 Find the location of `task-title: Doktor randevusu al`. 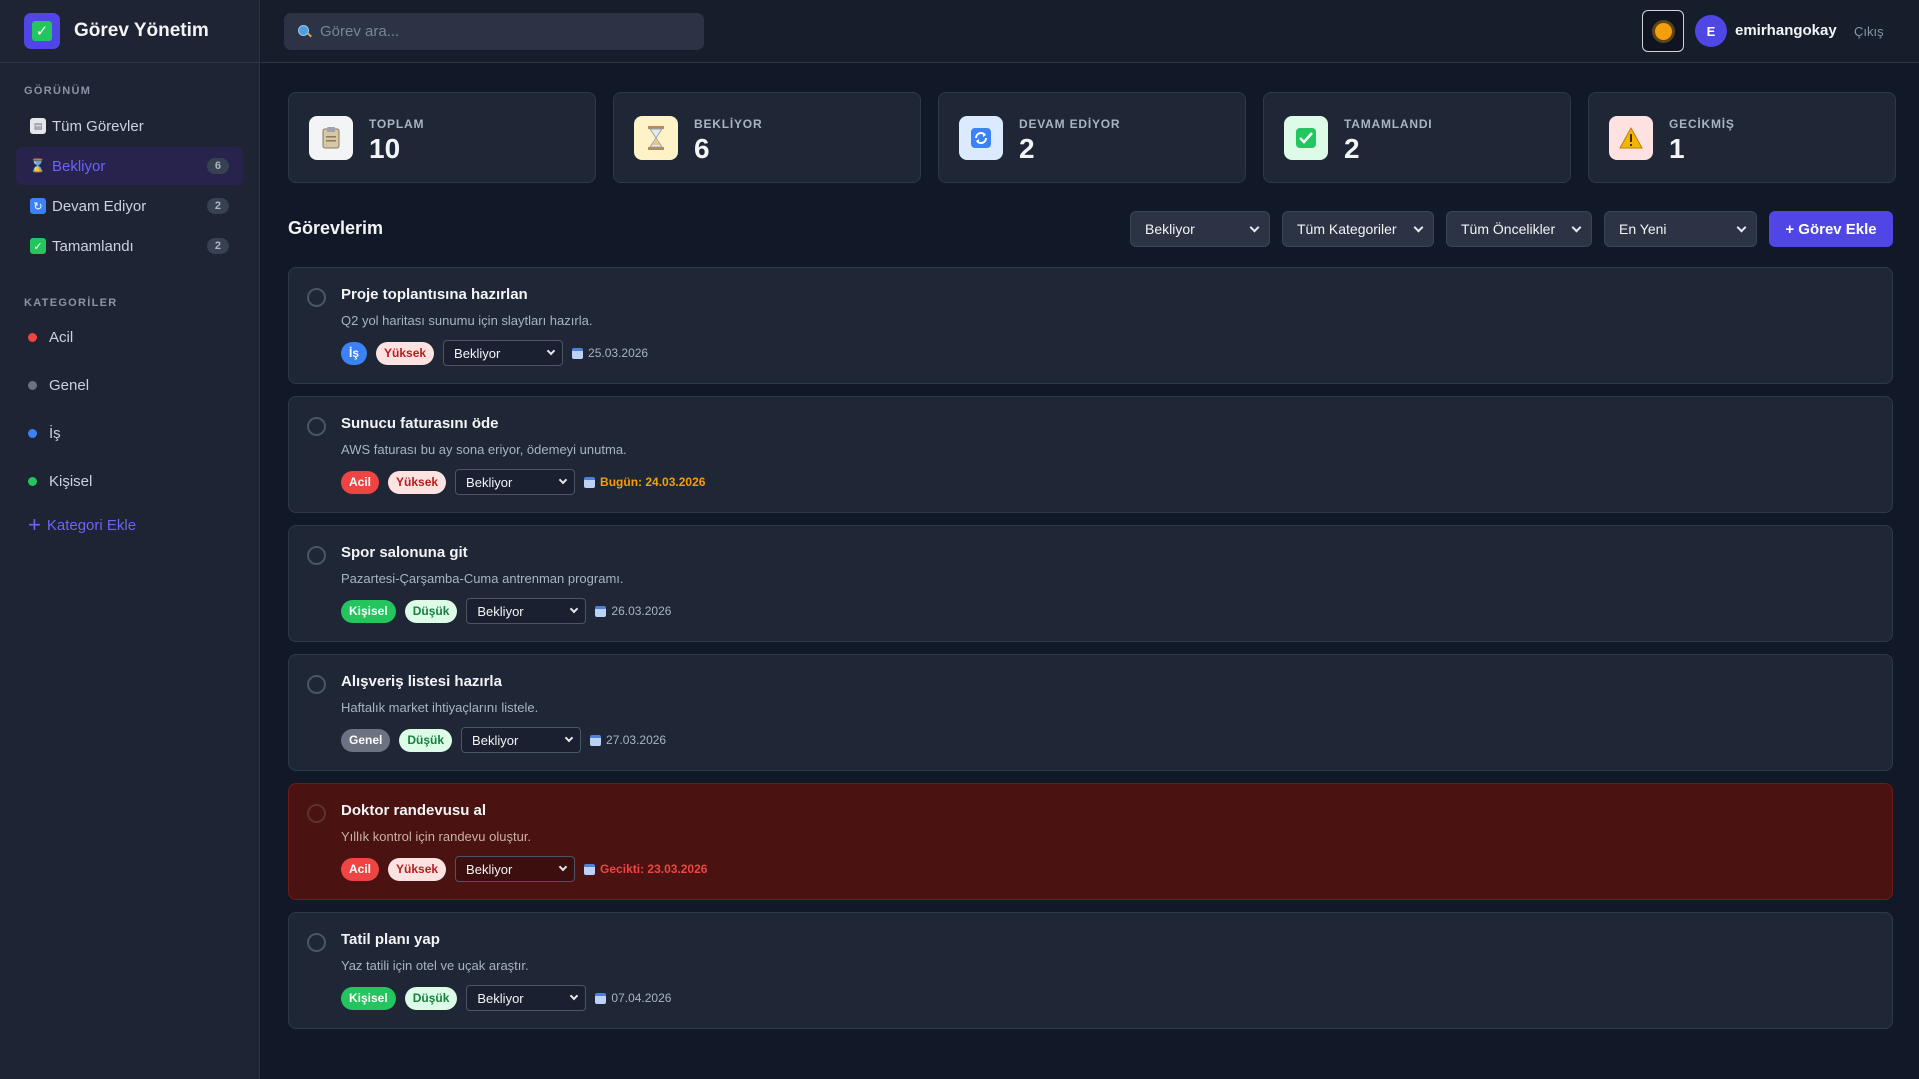

task-title: Doktor randevusu al is located at coordinates (414, 810).